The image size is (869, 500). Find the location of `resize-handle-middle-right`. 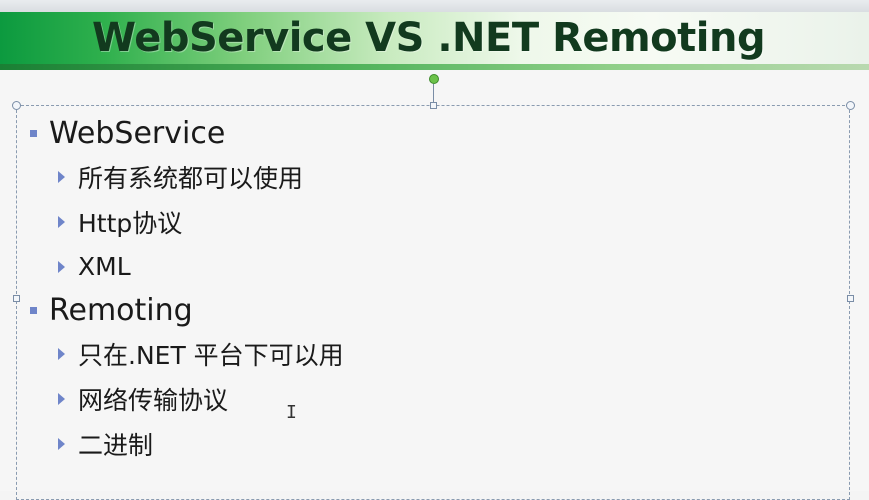

resize-handle-middle-right is located at coordinates (850, 298).